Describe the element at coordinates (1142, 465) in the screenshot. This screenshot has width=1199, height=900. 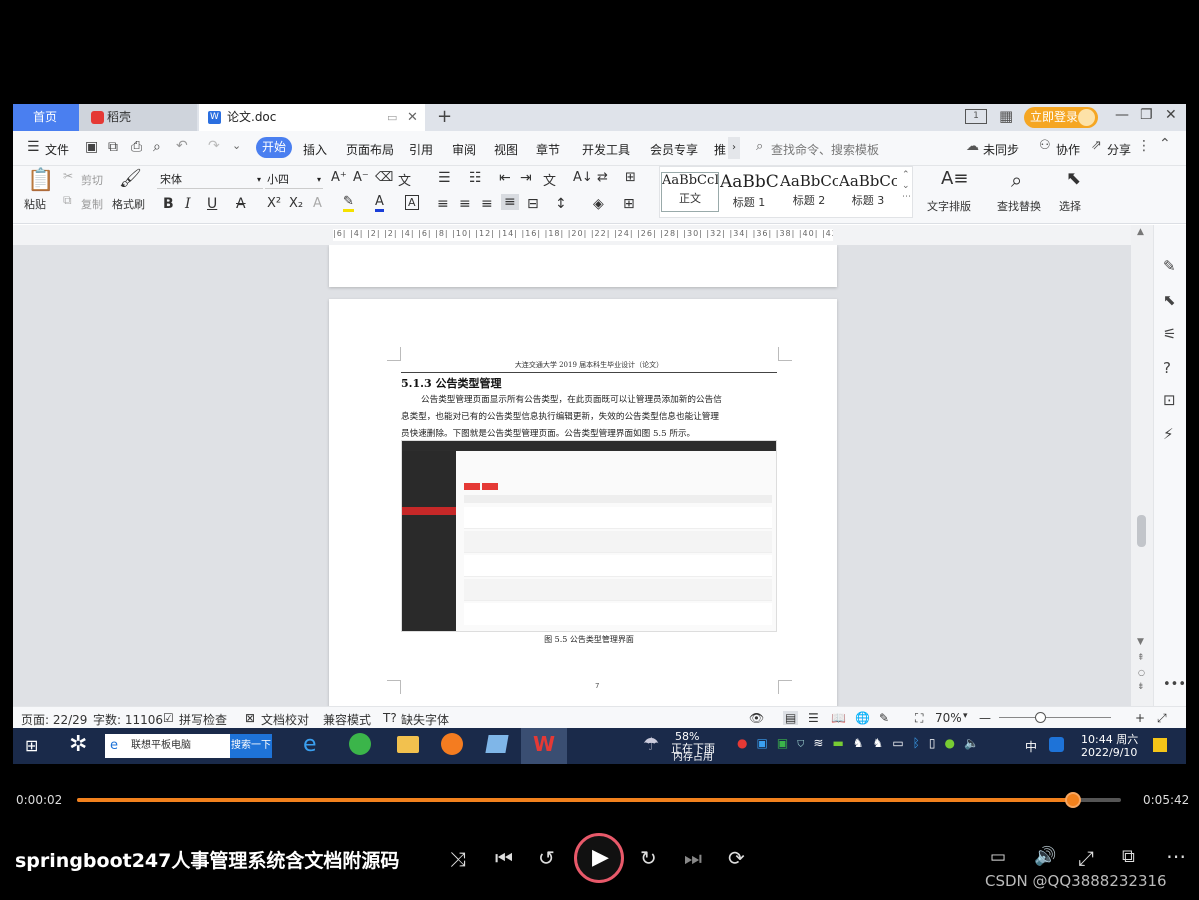
I see `vertical-scrollbar: ▲ ▼ ⇞ ○ ⇟` at that location.